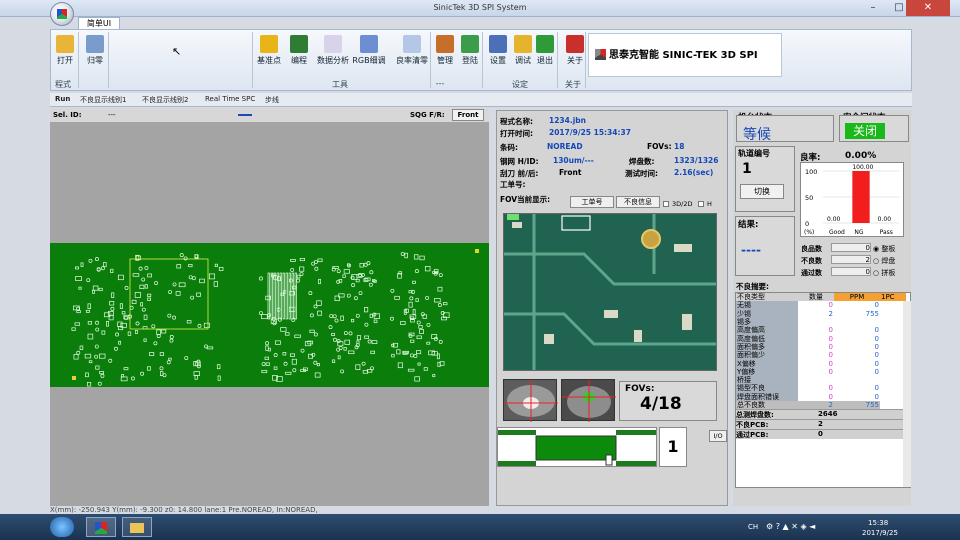 This screenshot has width=960, height=540. I want to click on defect-row: 锡多, so click(821, 322).